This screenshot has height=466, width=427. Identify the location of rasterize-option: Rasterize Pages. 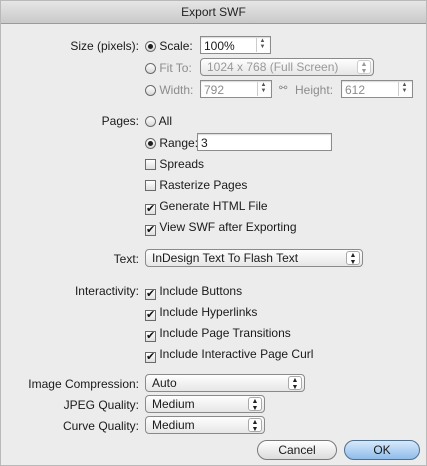
(196, 185).